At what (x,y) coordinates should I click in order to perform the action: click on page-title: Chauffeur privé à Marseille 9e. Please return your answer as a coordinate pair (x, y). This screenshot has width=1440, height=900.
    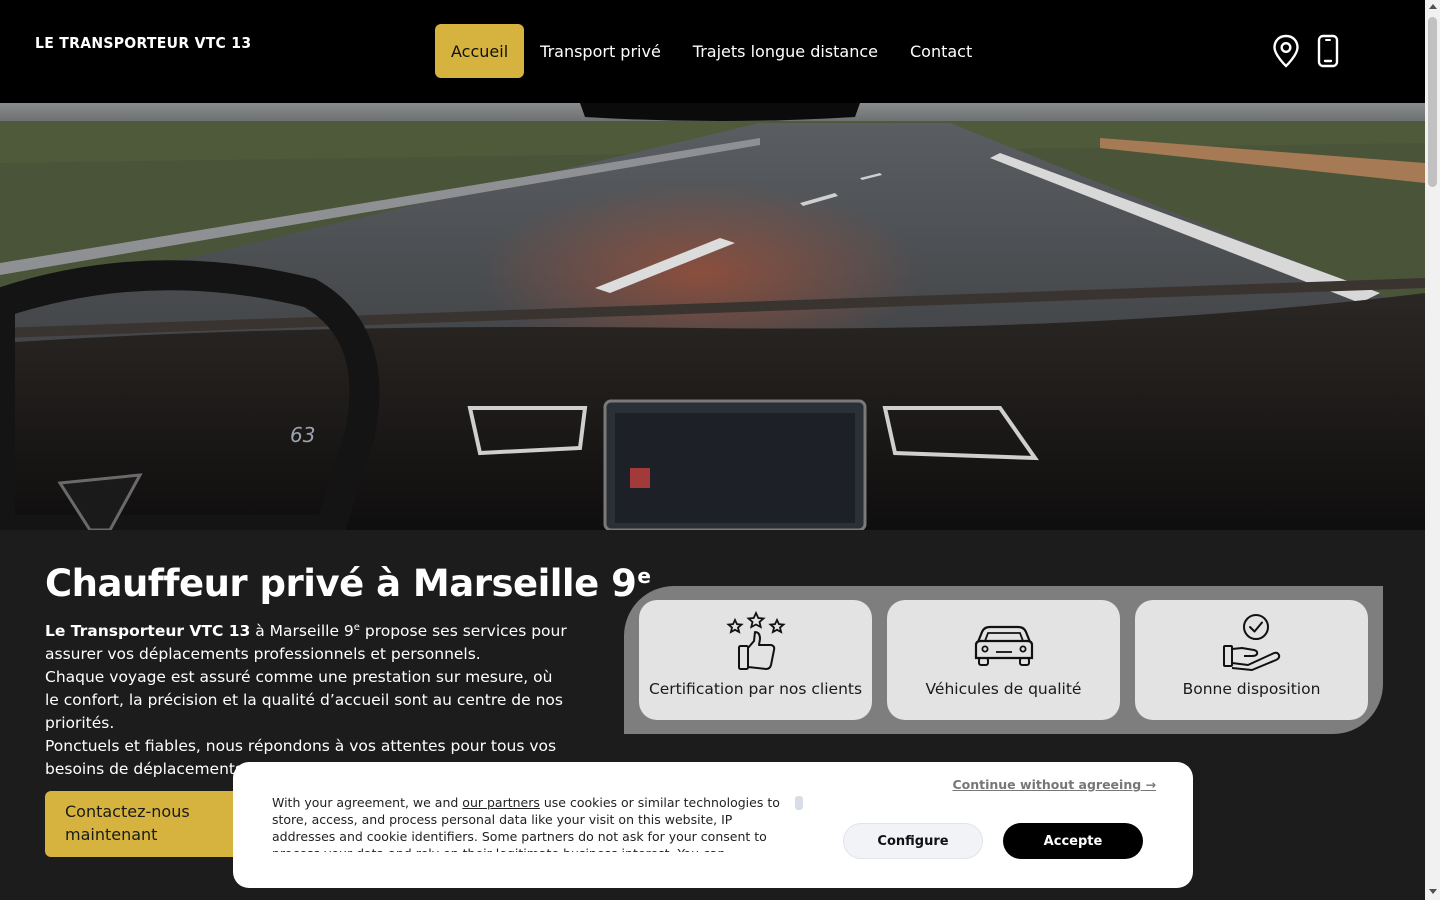
    Looking at the image, I should click on (348, 583).